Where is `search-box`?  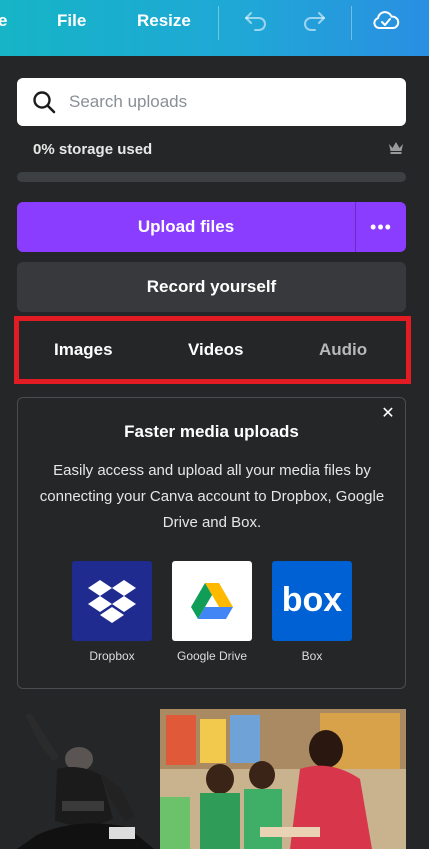 search-box is located at coordinates (211, 102).